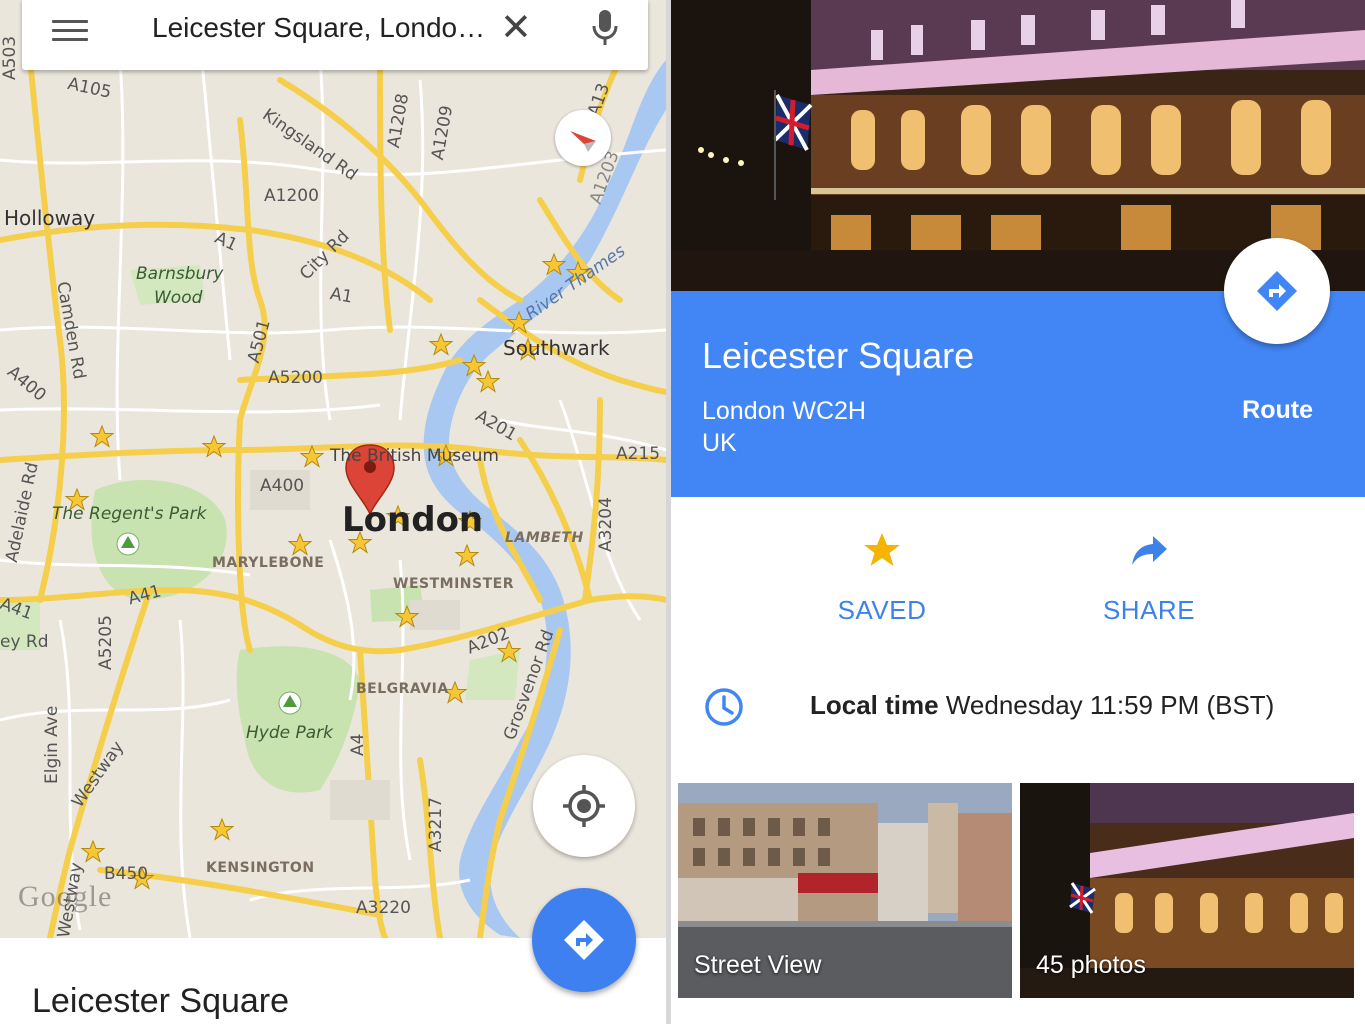  I want to click on map-label-kensington: KENSINGTON, so click(260, 868).